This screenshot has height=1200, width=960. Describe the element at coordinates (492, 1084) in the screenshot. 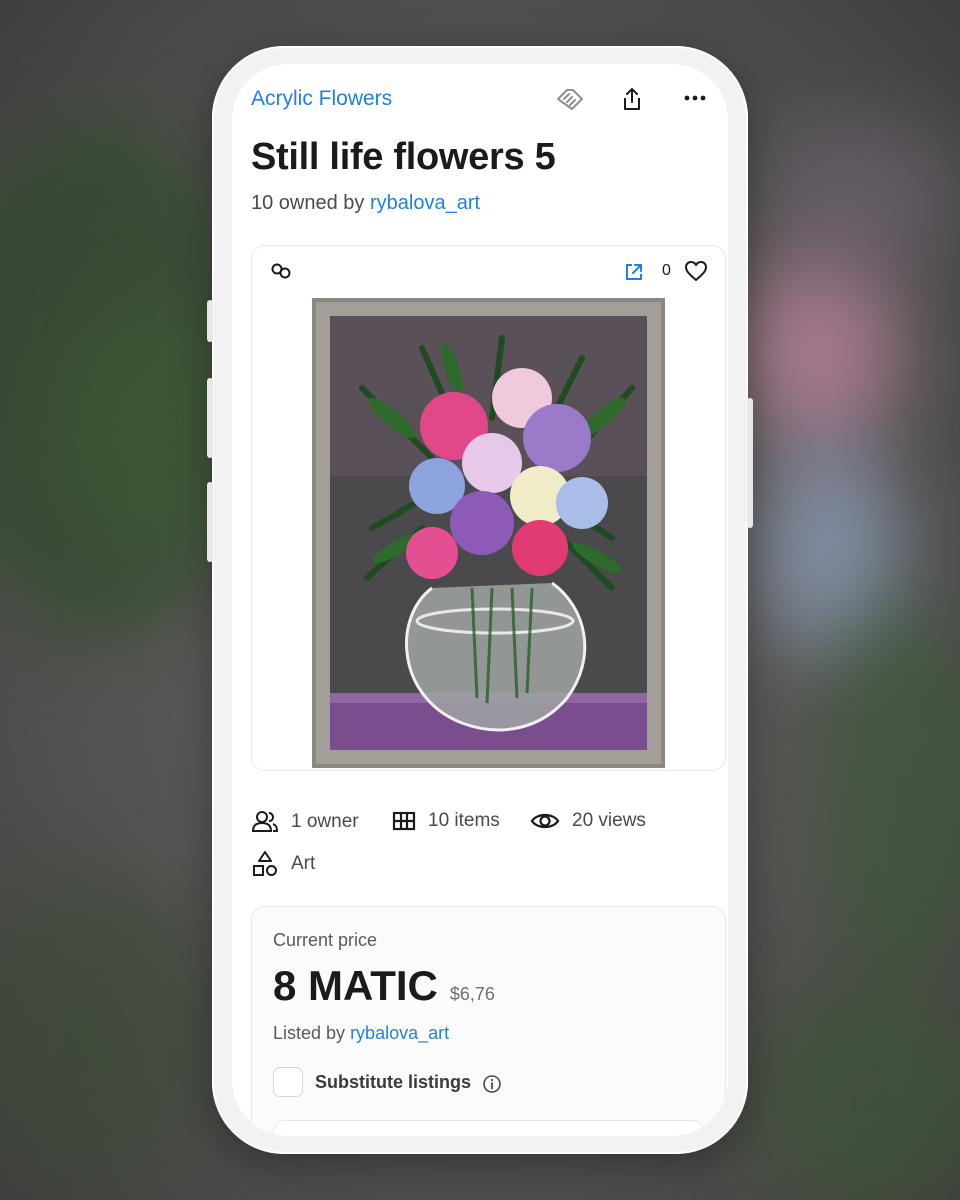

I see `info-icon` at that location.